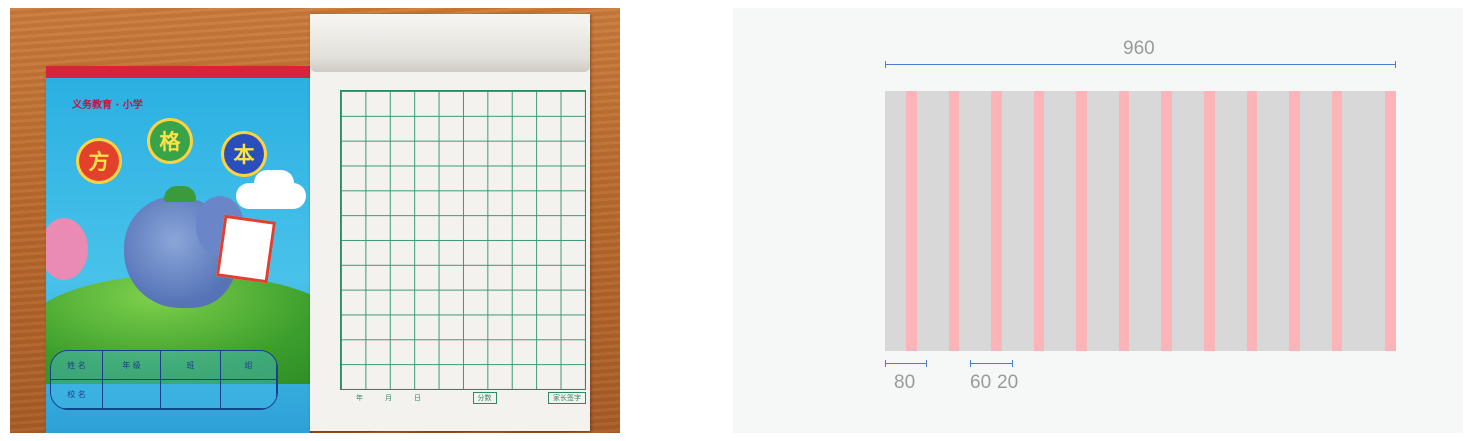  I want to click on column-width-label: 80, so click(905, 382).